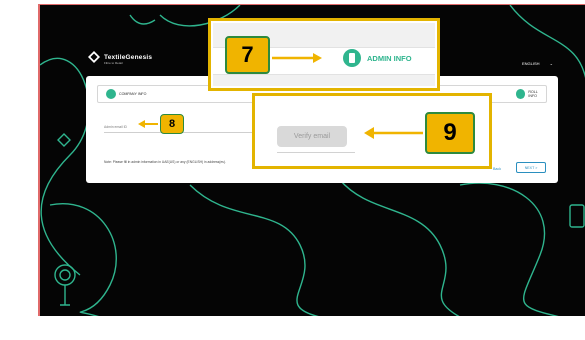 This screenshot has width=585, height=340. I want to click on step-roll-info: ROLL INFO, so click(531, 94).